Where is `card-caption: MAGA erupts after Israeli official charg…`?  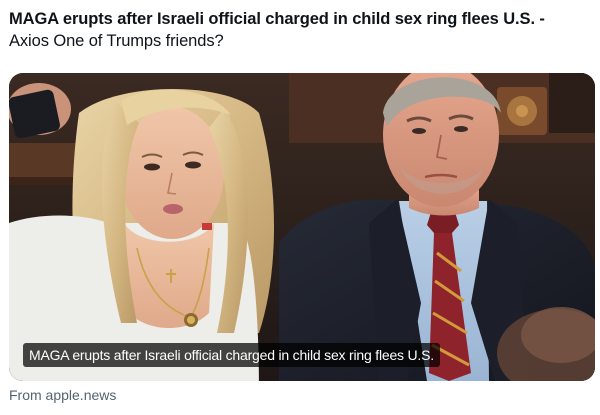
card-caption: MAGA erupts after Israeli official charg… is located at coordinates (231, 355).